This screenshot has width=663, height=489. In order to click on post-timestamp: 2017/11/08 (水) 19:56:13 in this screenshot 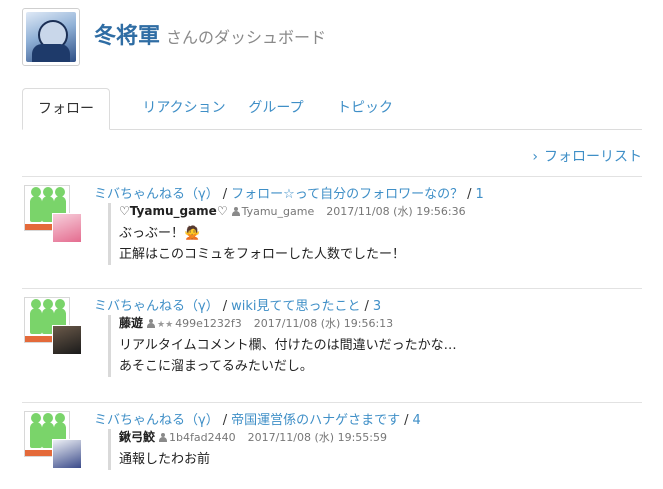, I will do `click(323, 323)`.